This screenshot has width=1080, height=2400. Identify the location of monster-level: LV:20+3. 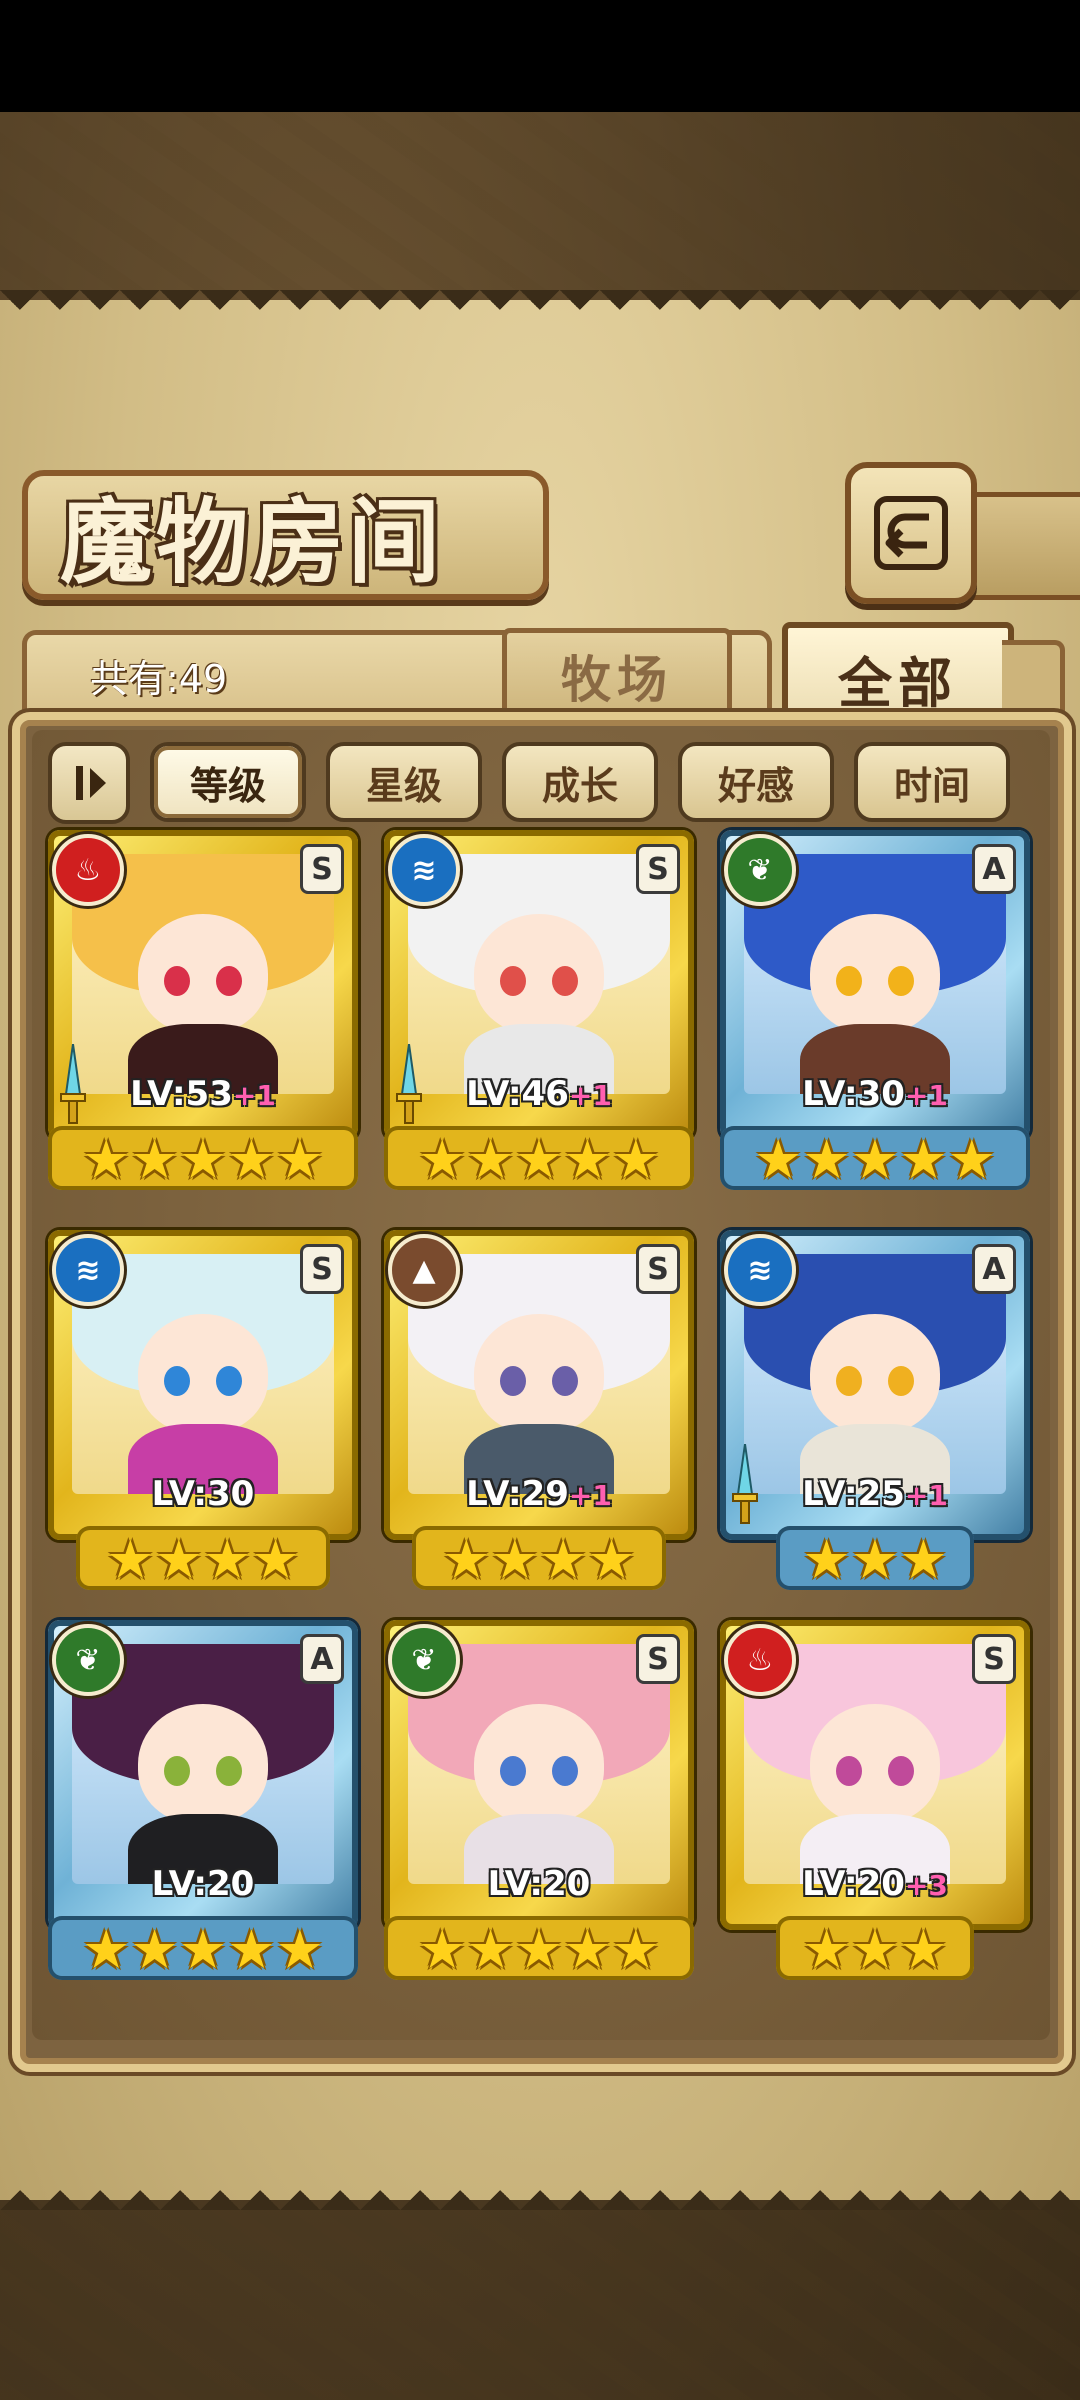
(875, 1884).